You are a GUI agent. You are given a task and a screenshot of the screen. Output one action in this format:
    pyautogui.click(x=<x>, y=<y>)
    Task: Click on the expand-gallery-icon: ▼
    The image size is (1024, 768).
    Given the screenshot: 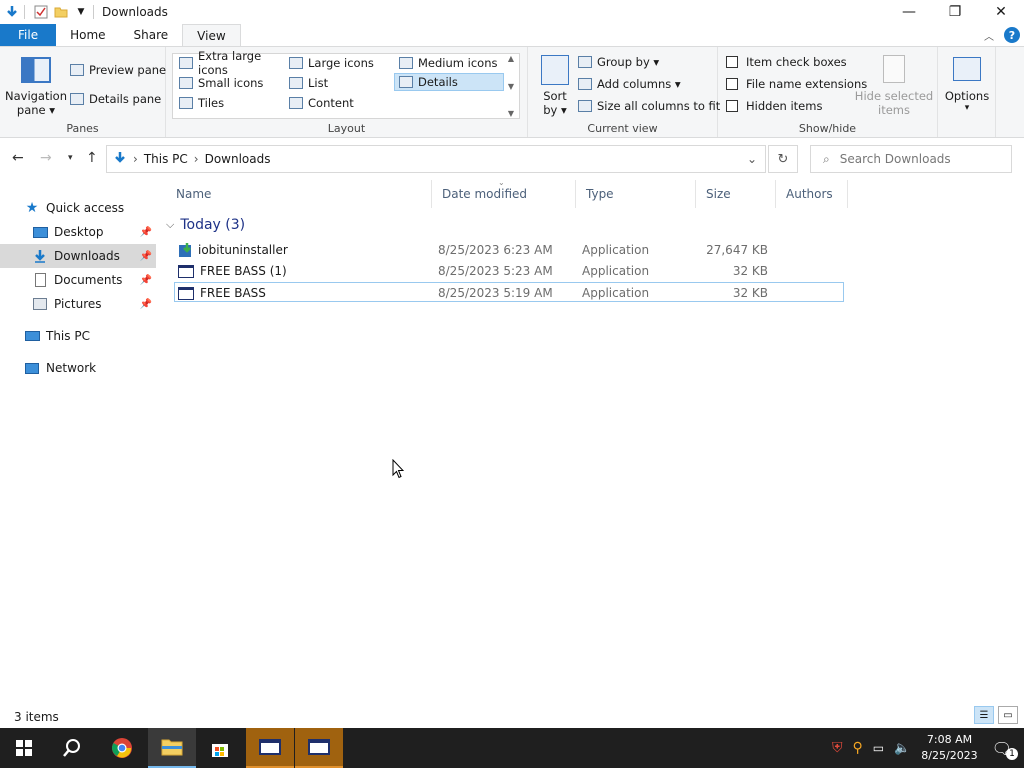 What is the action you would take?
    pyautogui.click(x=511, y=113)
    